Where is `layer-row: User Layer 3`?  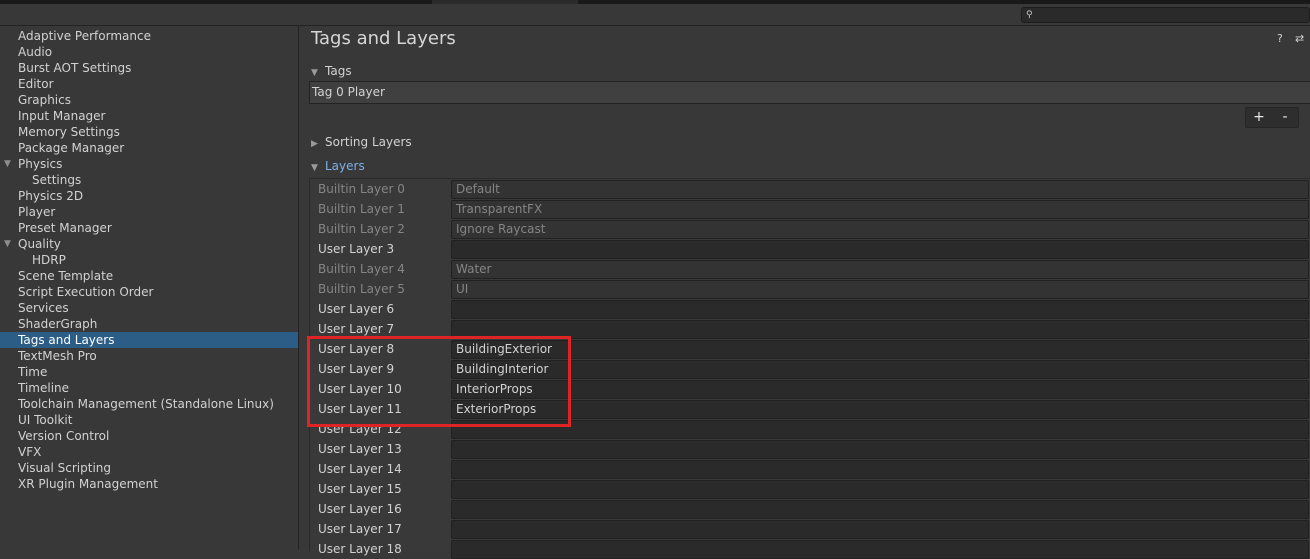 layer-row: User Layer 3 is located at coordinates (810, 249).